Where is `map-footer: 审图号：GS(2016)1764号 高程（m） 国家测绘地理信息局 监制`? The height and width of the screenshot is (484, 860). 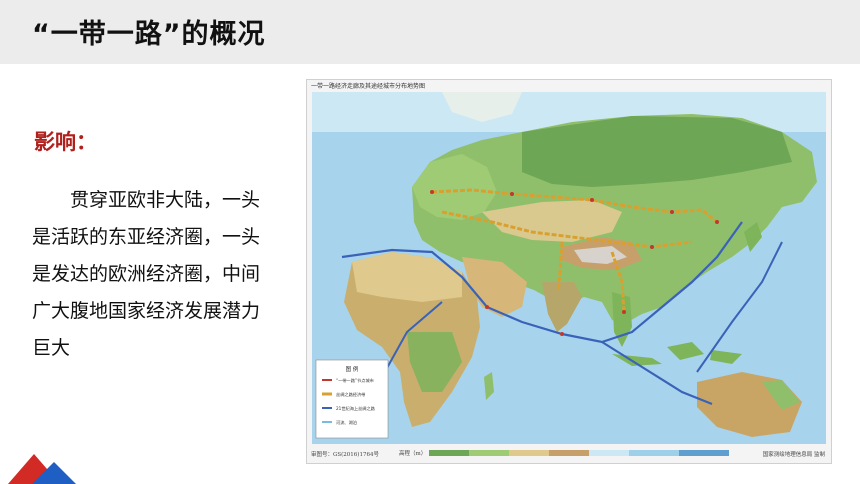
map-footer: 审图号：GS(2016)1764号 高程（m） 国家测绘地理信息局 监制 is located at coordinates (569, 454).